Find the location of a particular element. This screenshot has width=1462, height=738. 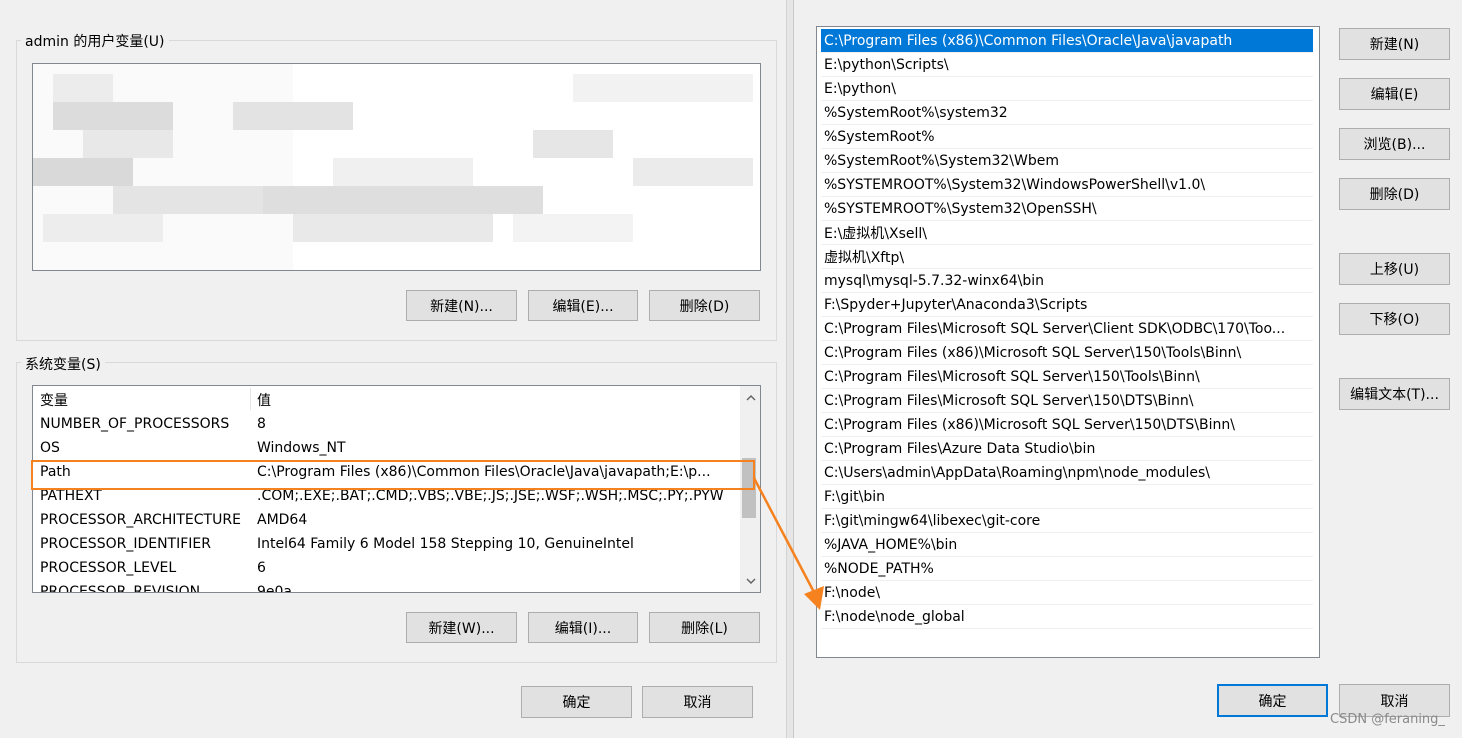

system-var-row: PROCESSOR_ARCHITECTURE AMD64 is located at coordinates (386, 520).